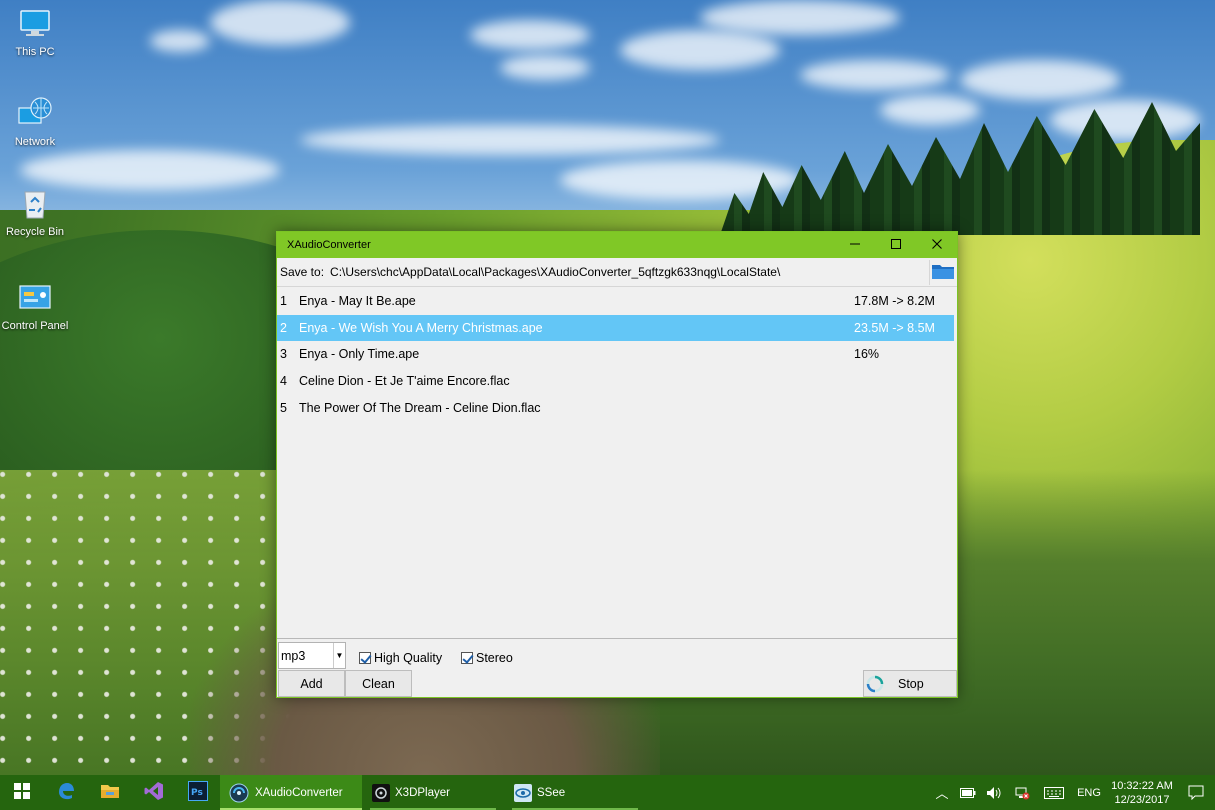 This screenshot has height=810, width=1215. Describe the element at coordinates (617, 669) in the screenshot. I see `conversion-controls: mp3 ▼ High Quality Stereo Add Clean Stop` at that location.